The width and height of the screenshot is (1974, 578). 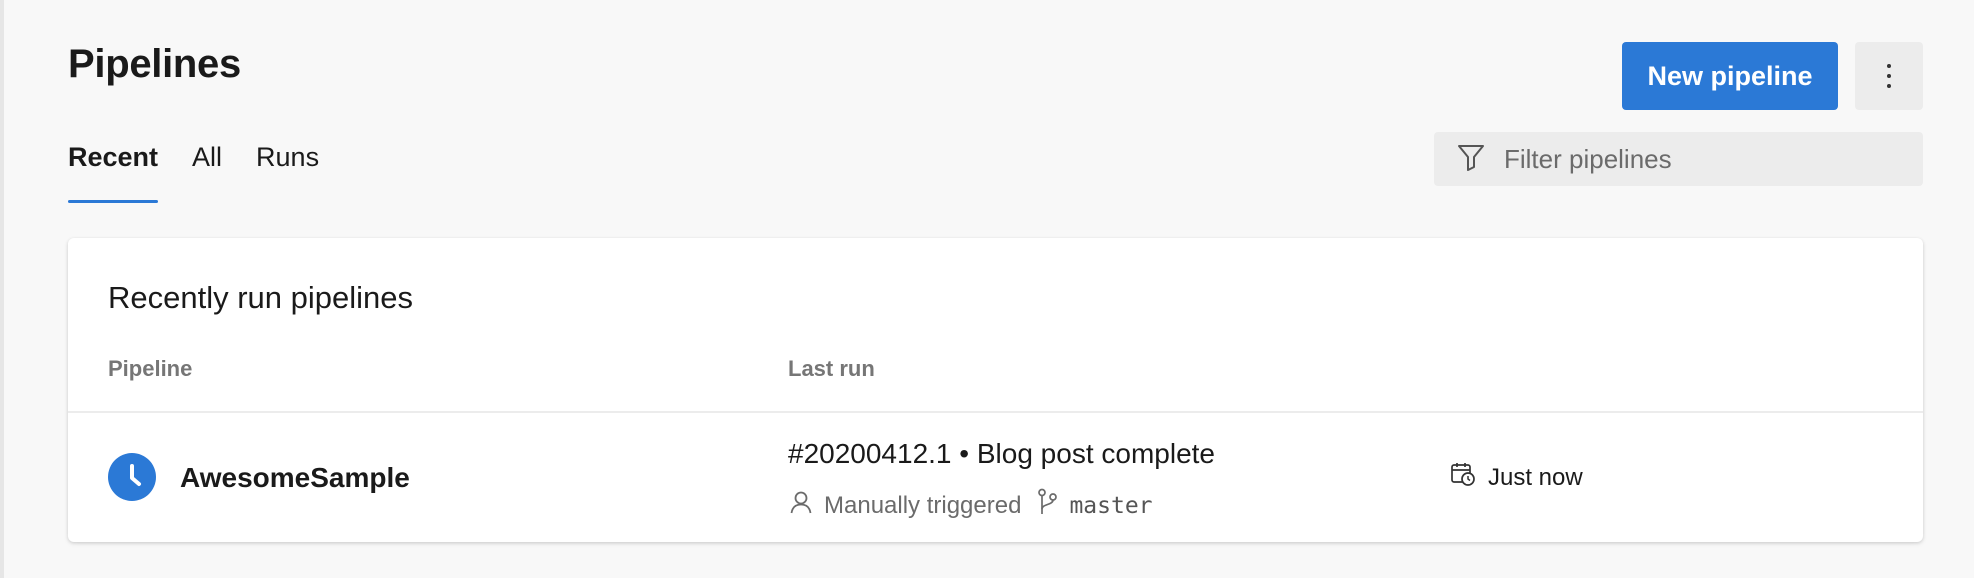 I want to click on branch-icon, so click(x=1048, y=505).